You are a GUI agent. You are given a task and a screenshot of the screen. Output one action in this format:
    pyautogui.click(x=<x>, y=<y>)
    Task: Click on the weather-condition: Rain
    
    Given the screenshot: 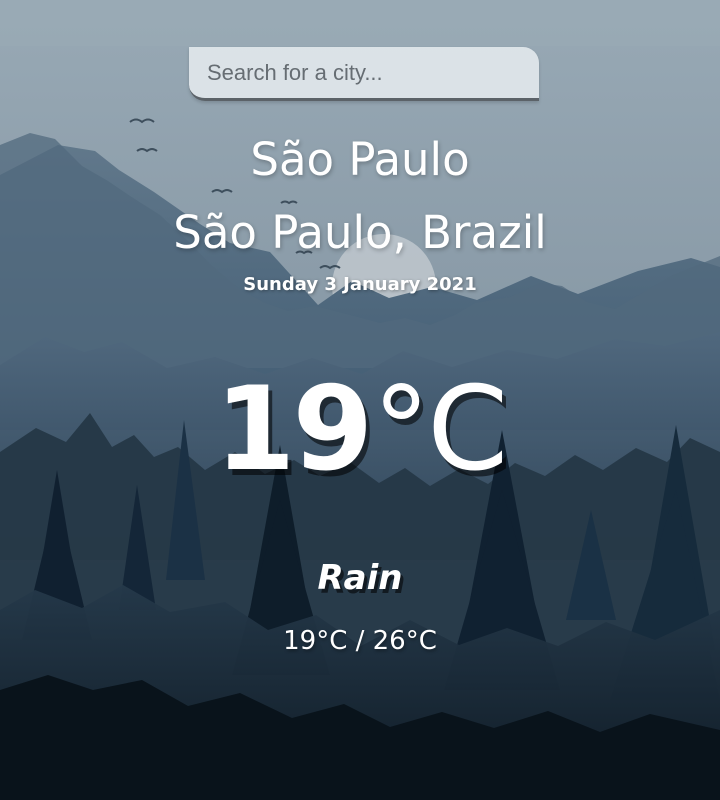 What is the action you would take?
    pyautogui.click(x=360, y=578)
    